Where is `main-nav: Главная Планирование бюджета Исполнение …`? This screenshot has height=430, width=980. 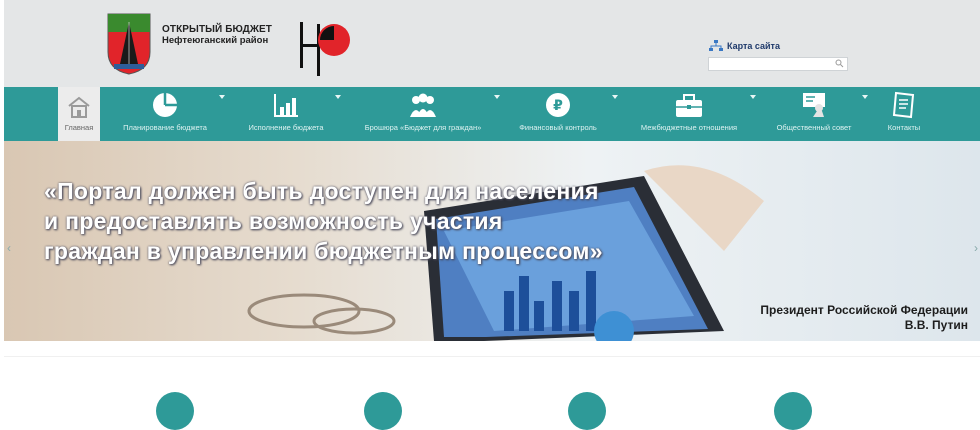
main-nav: Главная Планирование бюджета Исполнение … is located at coordinates (492, 114).